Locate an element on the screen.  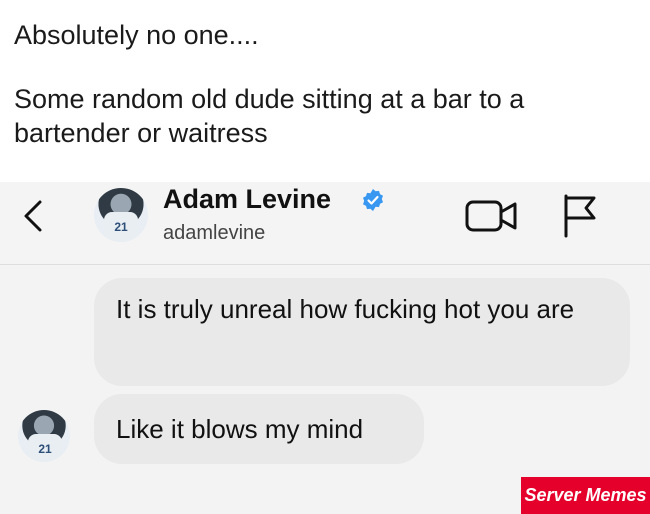
contact-name: Adam Levine is located at coordinates (247, 199).